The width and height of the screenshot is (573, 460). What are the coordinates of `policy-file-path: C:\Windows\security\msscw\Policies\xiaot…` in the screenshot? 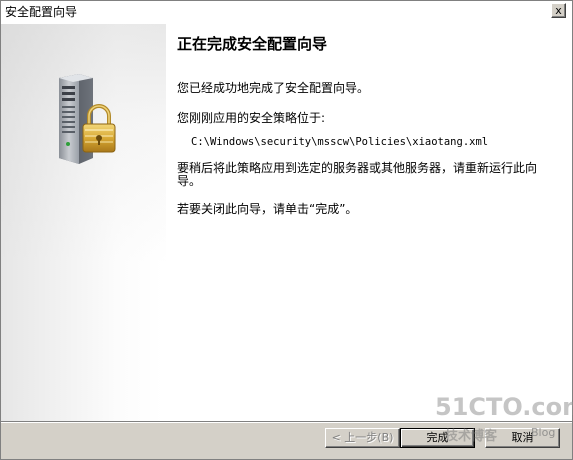 It's located at (340, 142).